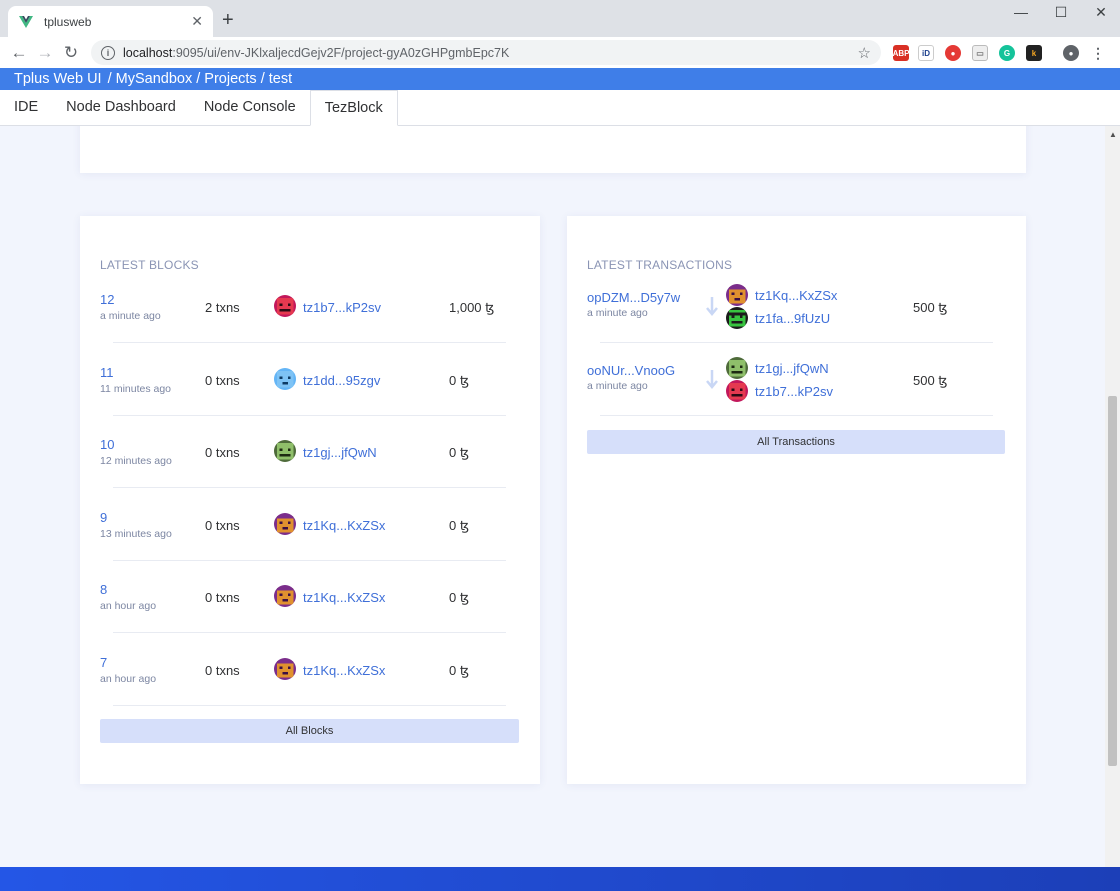  What do you see at coordinates (103, 589) in the screenshot?
I see `block-number: 8` at bounding box center [103, 589].